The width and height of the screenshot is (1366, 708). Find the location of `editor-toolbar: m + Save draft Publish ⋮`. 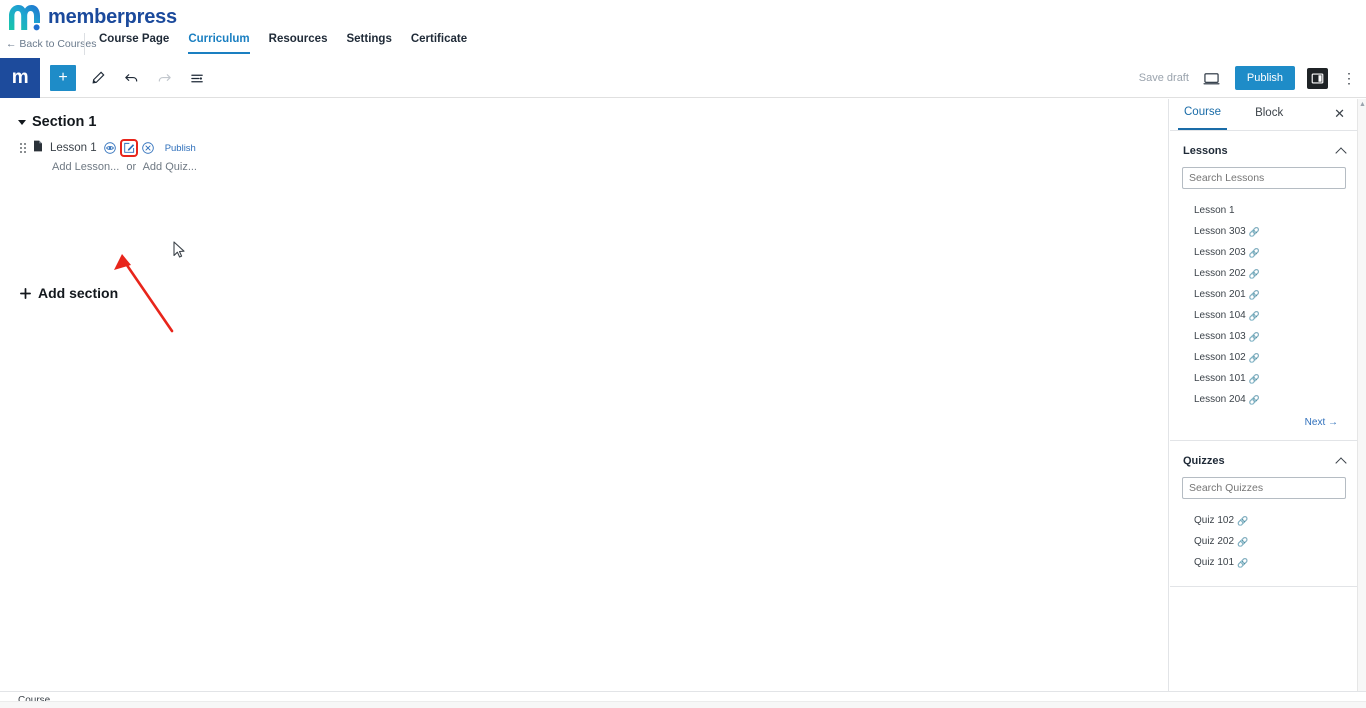

editor-toolbar: m + Save draft Publish ⋮ is located at coordinates (683, 78).